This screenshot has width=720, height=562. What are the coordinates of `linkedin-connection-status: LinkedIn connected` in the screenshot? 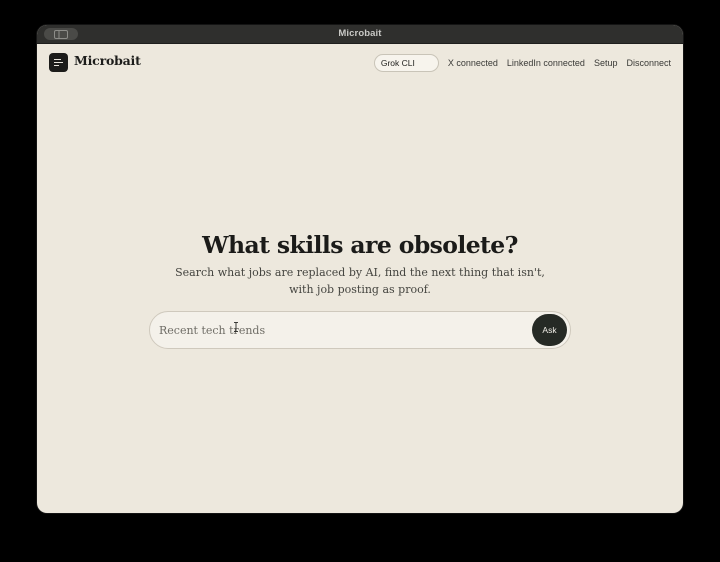 It's located at (546, 63).